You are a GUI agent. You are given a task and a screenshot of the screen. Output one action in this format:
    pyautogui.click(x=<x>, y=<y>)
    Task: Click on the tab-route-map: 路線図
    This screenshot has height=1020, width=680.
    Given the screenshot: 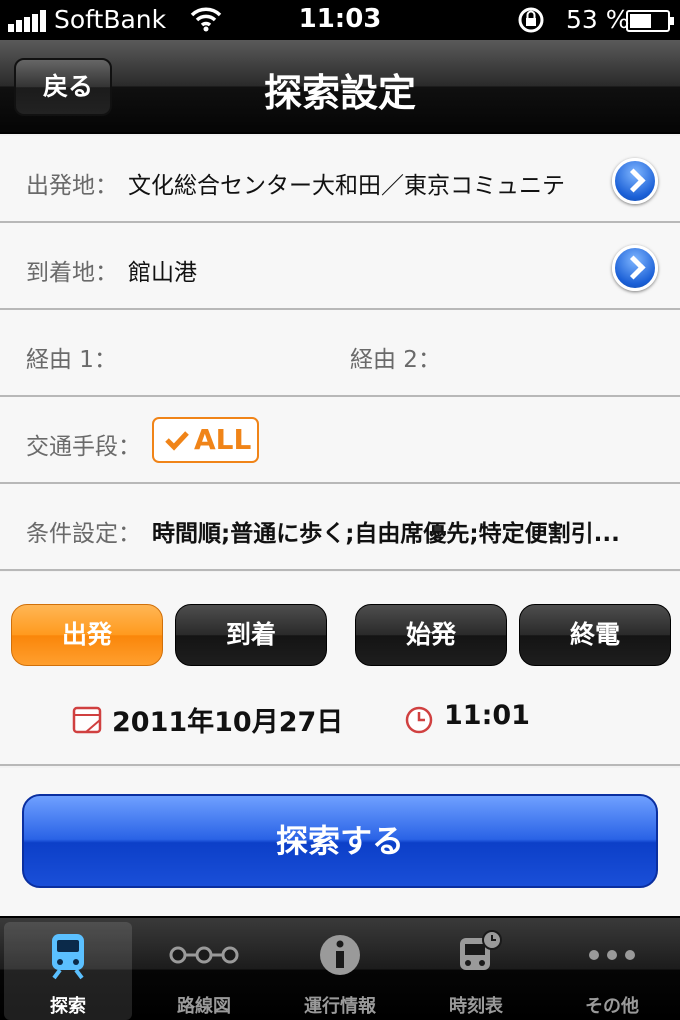 What is the action you would take?
    pyautogui.click(x=204, y=971)
    